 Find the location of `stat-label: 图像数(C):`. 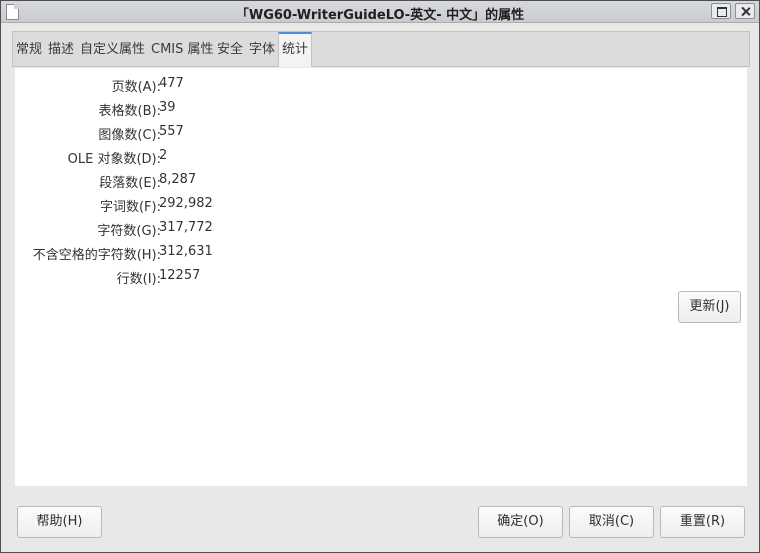

stat-label: 图像数(C): is located at coordinates (129, 135).